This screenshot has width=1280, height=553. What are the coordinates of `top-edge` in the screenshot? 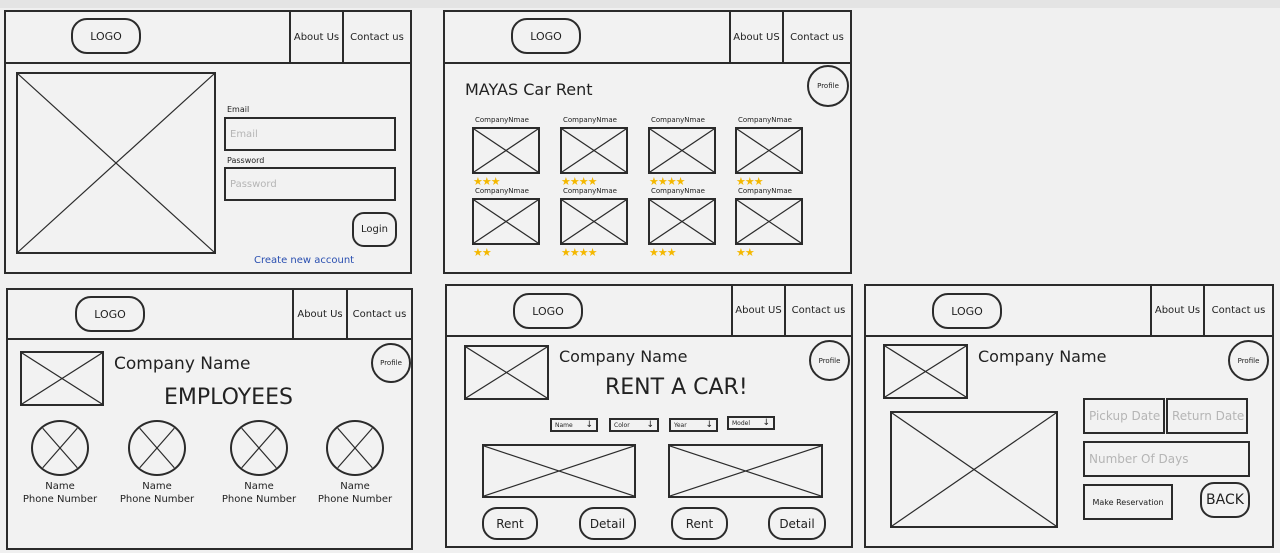 It's located at (640, 4).